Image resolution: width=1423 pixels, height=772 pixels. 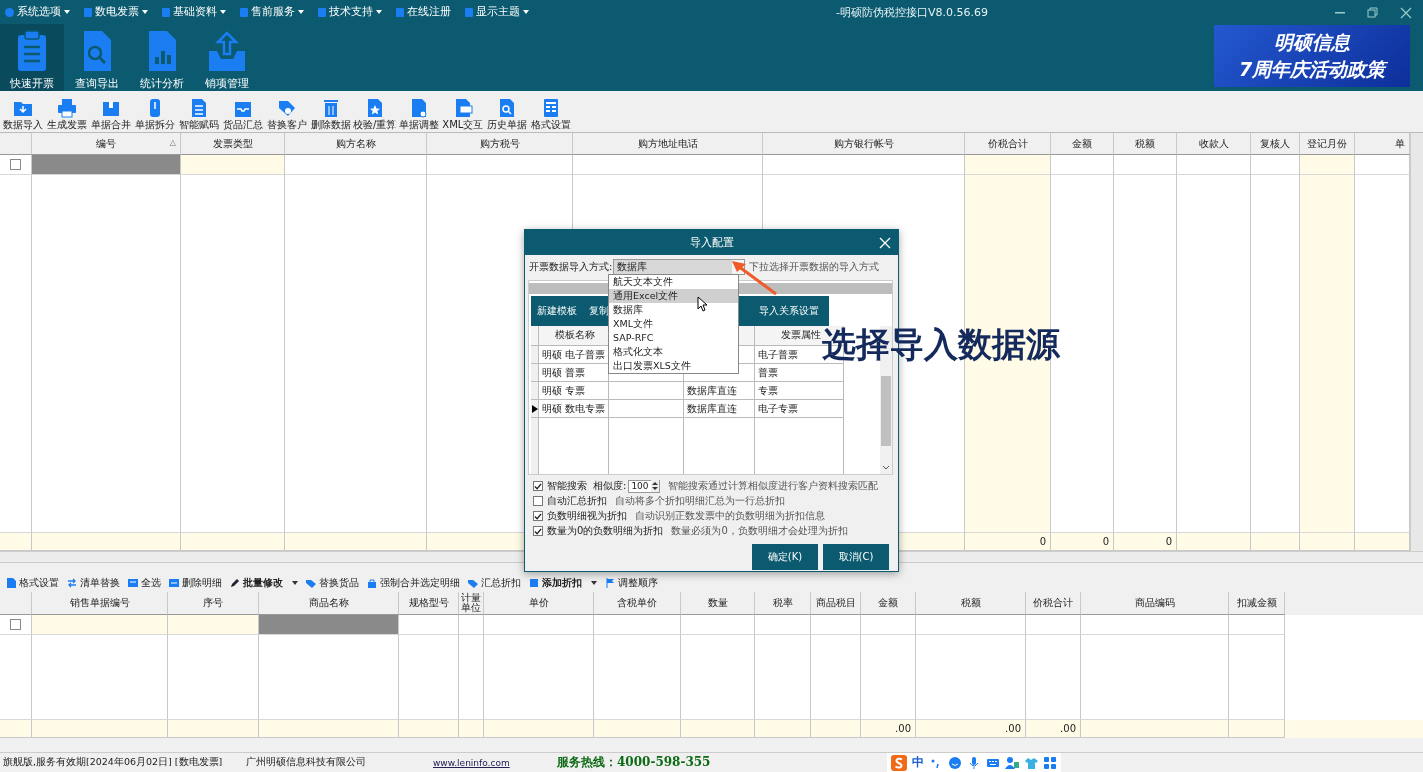 What do you see at coordinates (113, 762) in the screenshot?
I see `license-info: 旗舰版,服务有效期[2024年06月02日] [数电发票]` at bounding box center [113, 762].